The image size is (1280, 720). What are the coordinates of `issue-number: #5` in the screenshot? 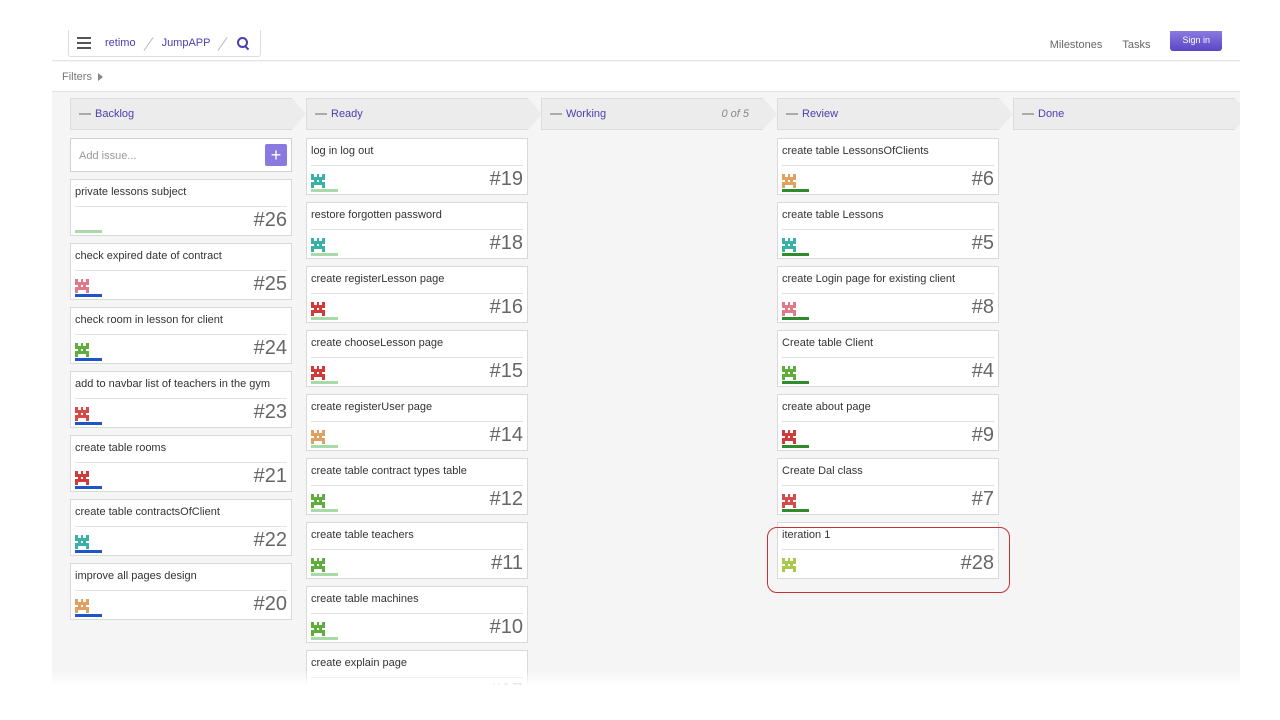 It's located at (983, 243).